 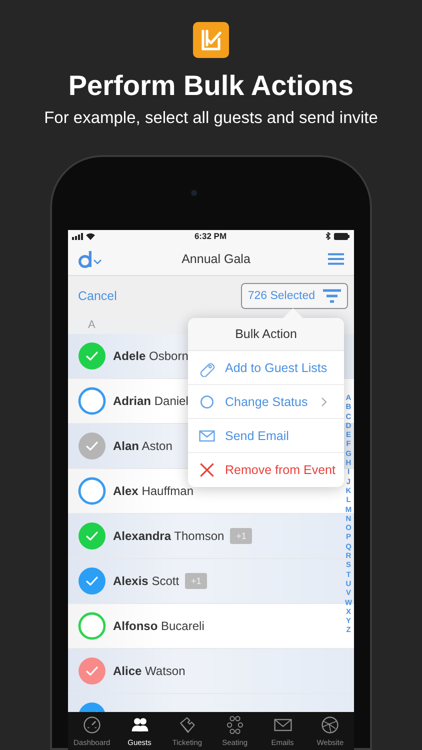 I want to click on battery-icon, so click(x=342, y=236).